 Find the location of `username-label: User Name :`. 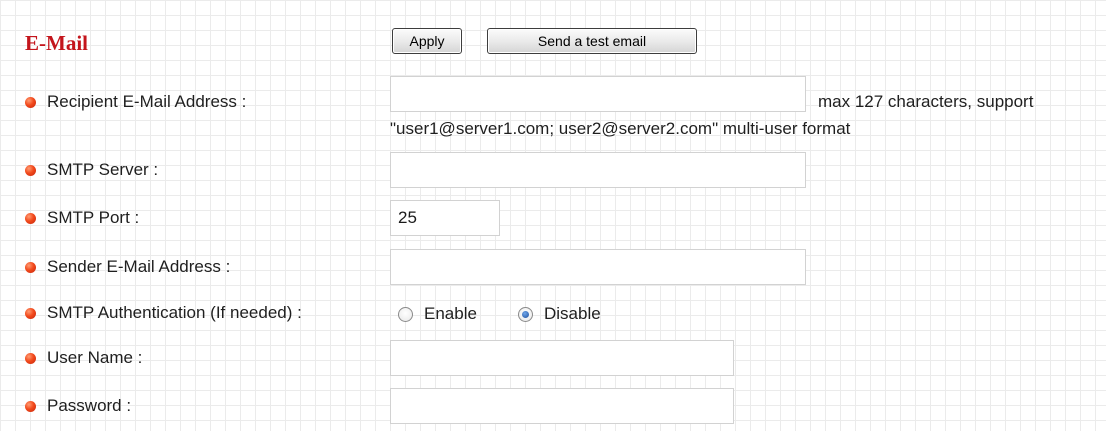

username-label: User Name : is located at coordinates (95, 357).